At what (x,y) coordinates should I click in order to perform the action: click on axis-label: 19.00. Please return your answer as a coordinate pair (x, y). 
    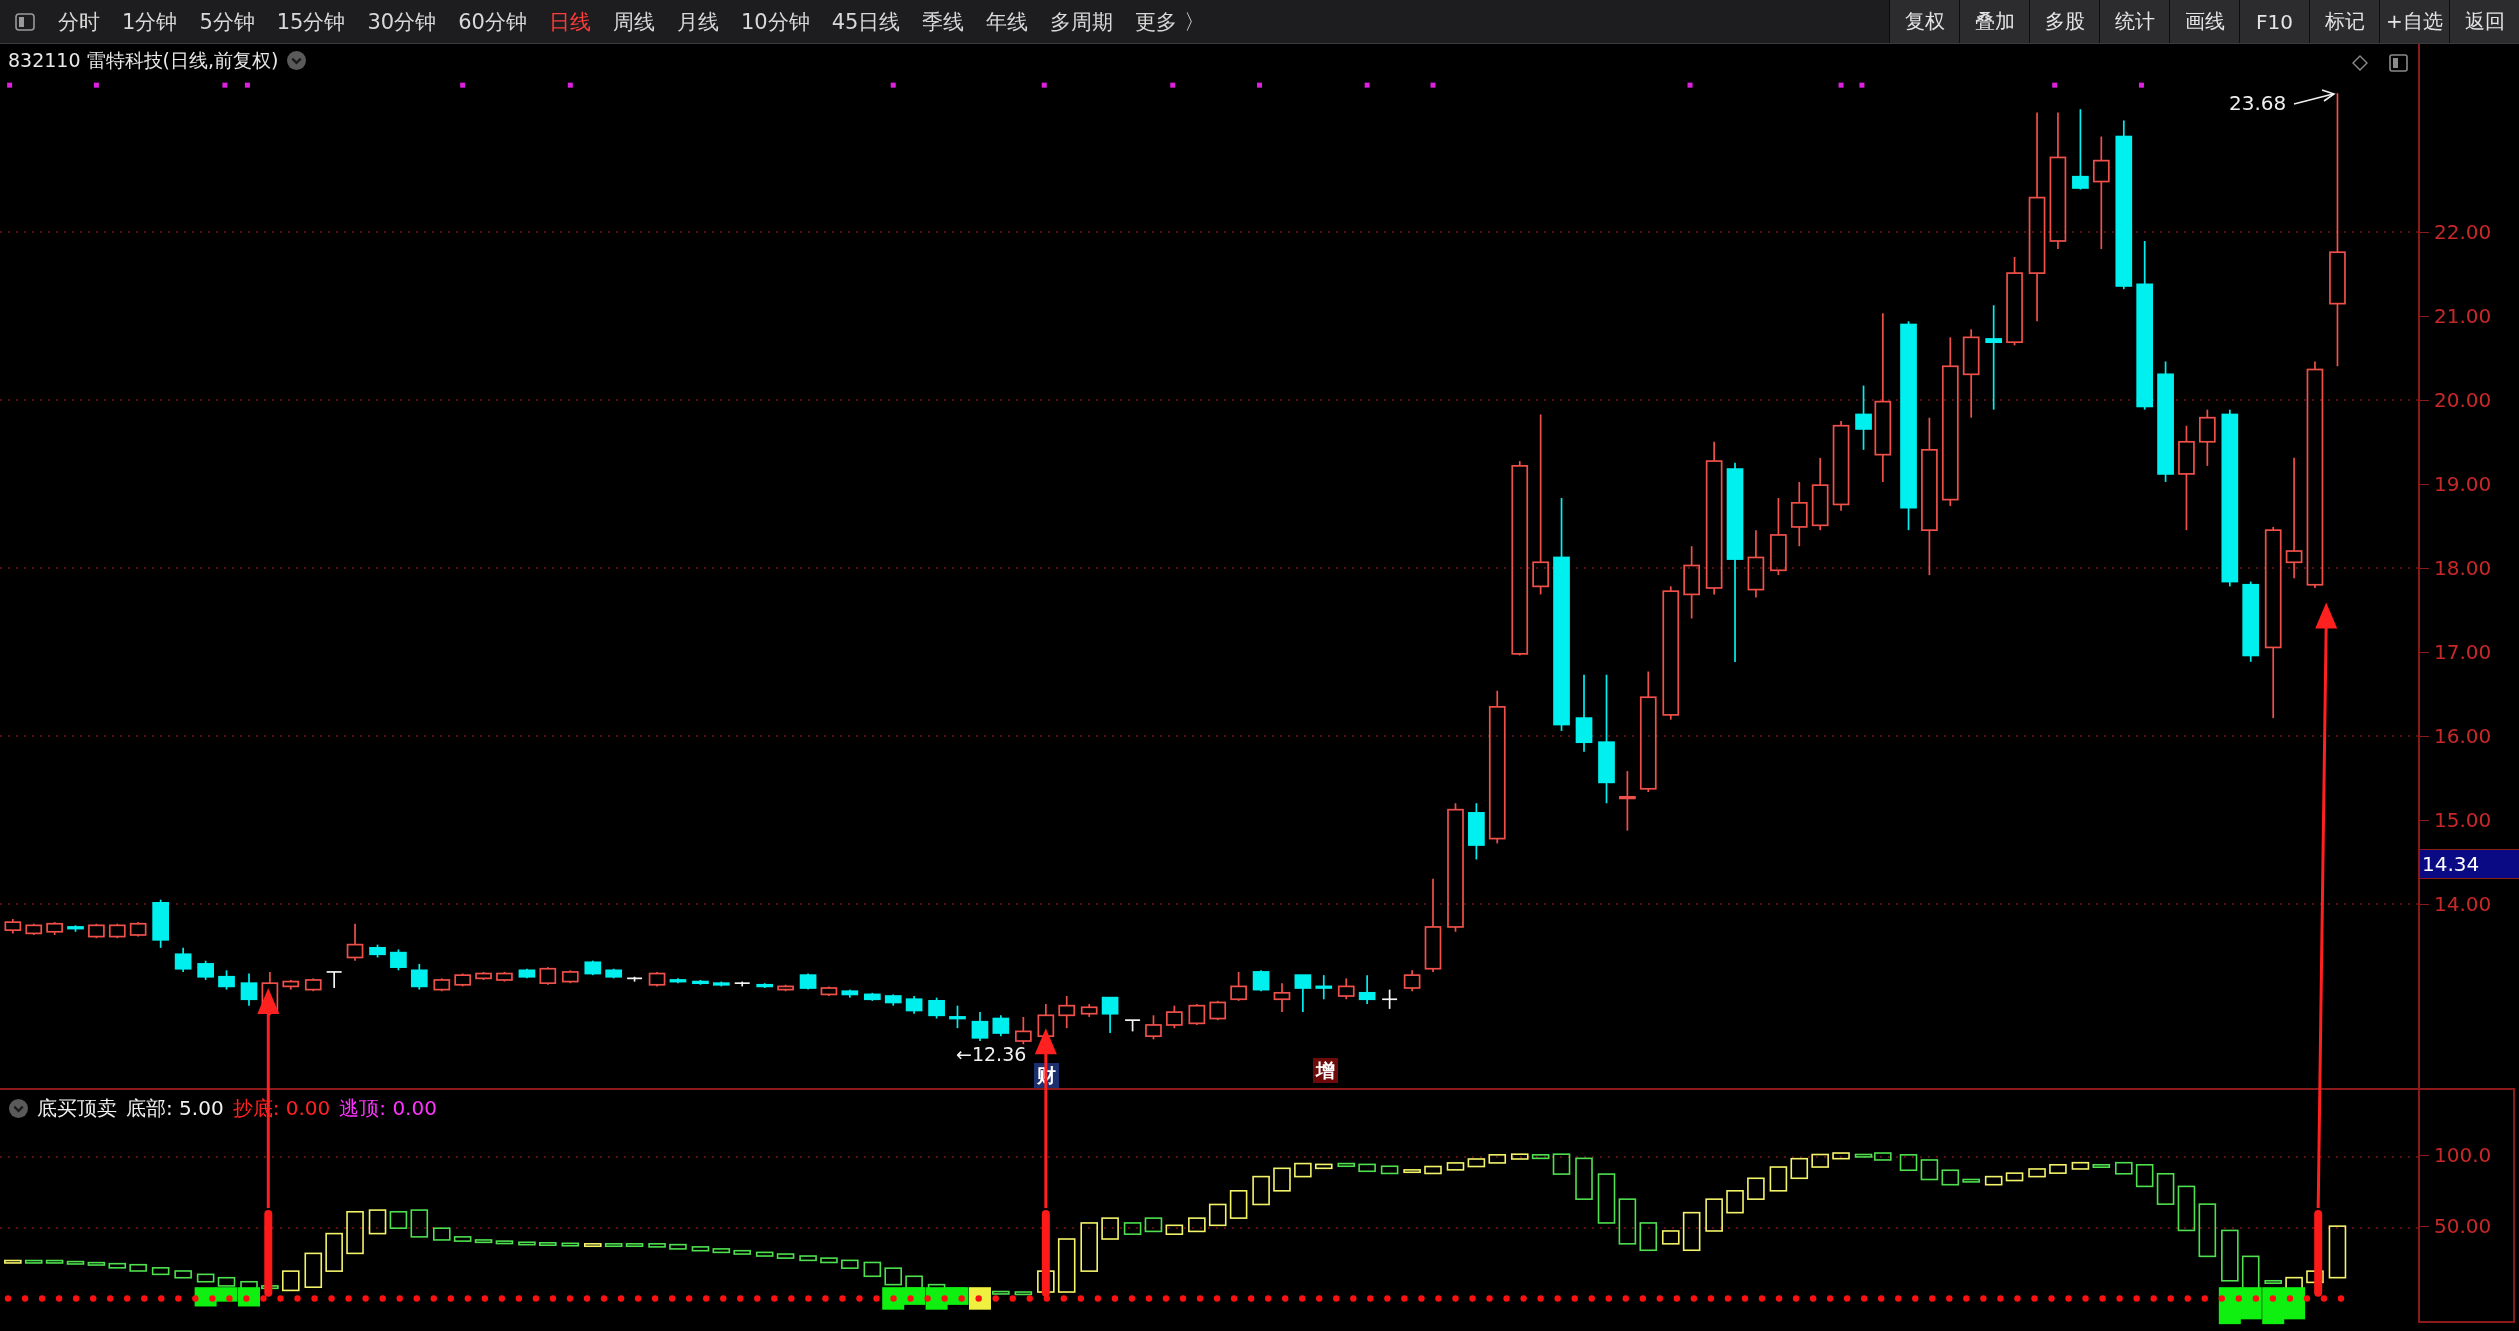
    Looking at the image, I should click on (2463, 484).